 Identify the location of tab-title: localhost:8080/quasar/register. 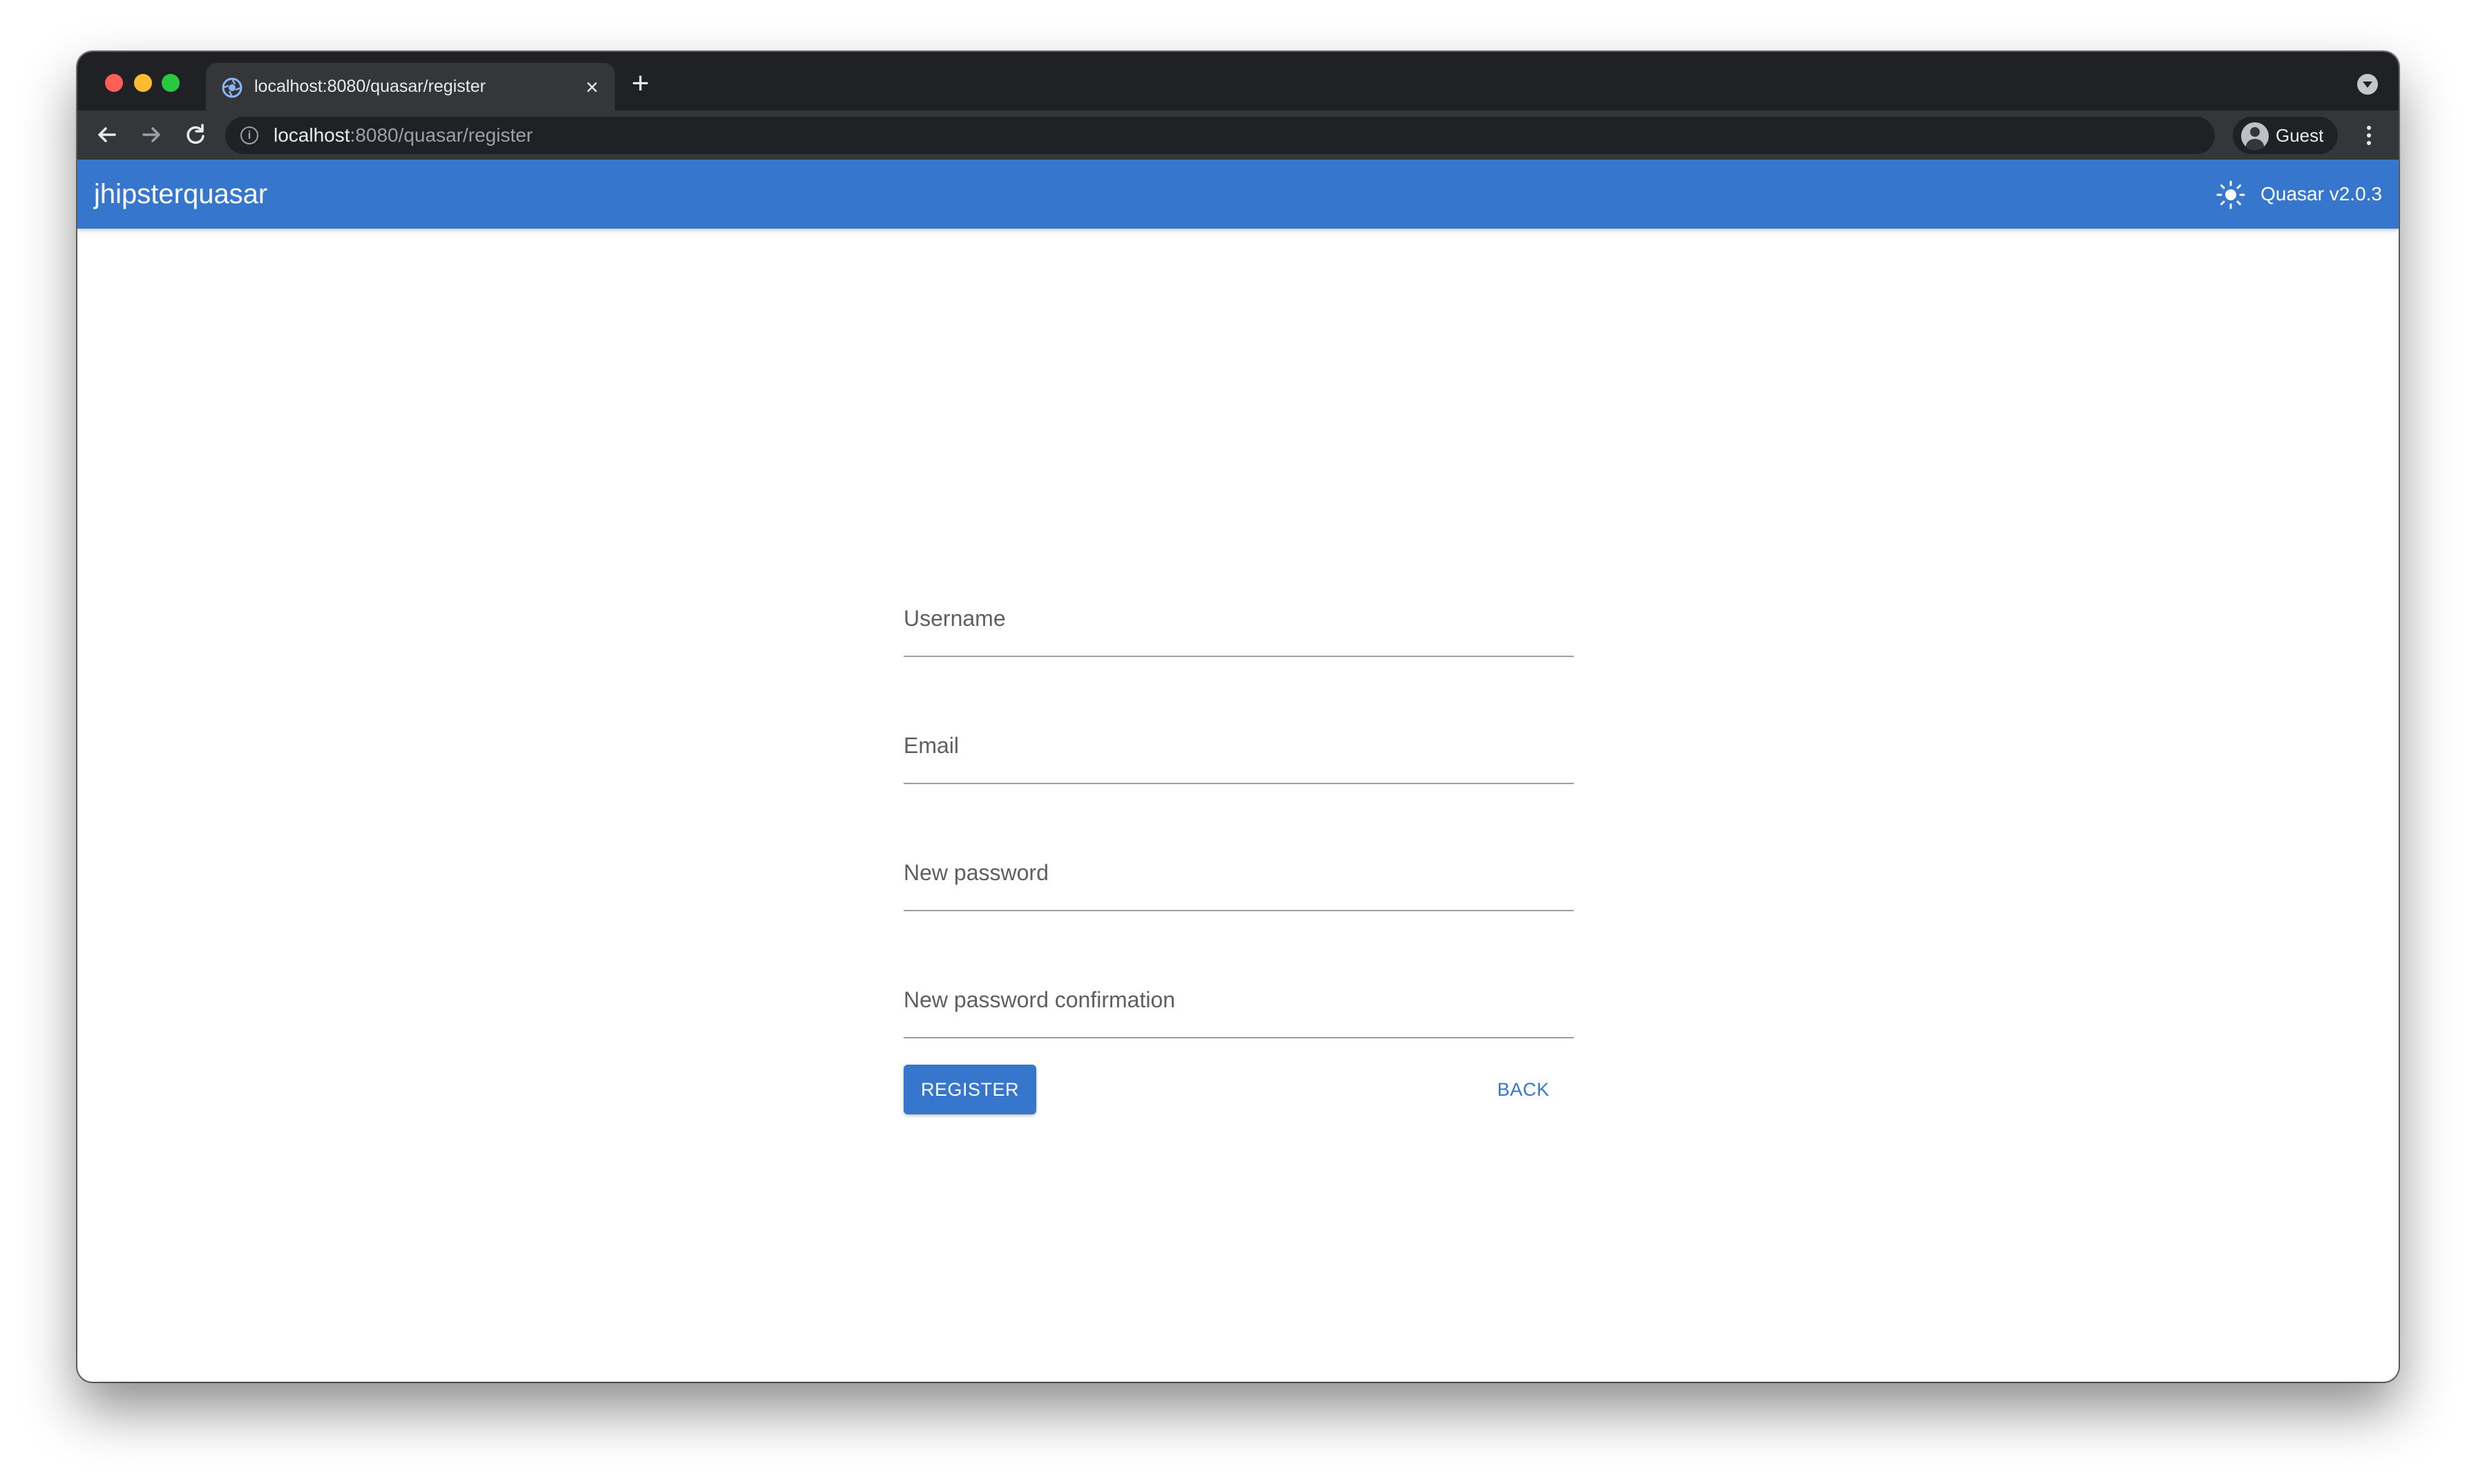
(370, 86).